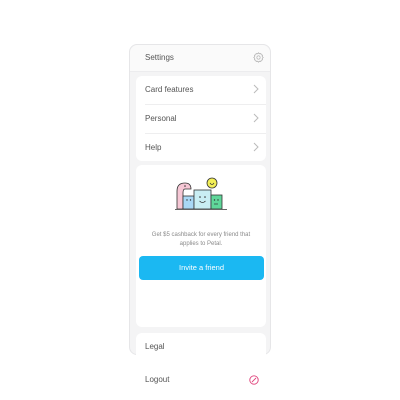 The height and width of the screenshot is (400, 400). I want to click on menu-item-personal: Personal, so click(201, 119).